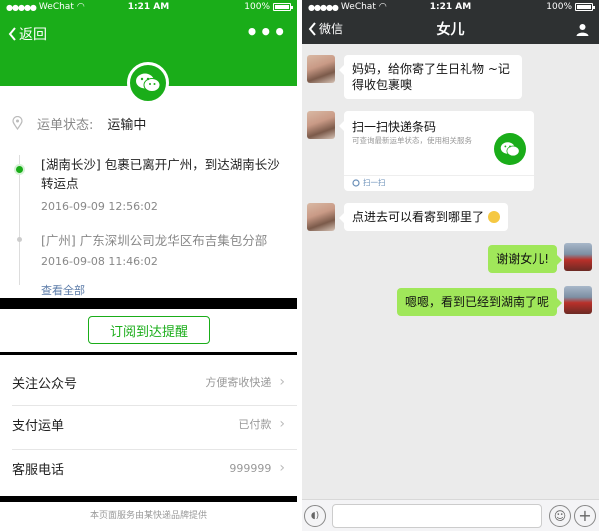 The image size is (599, 531). I want to click on timeline-item-text: [湖南长沙] 包裹已离开广州，到达湖南长沙转运点, so click(160, 174).